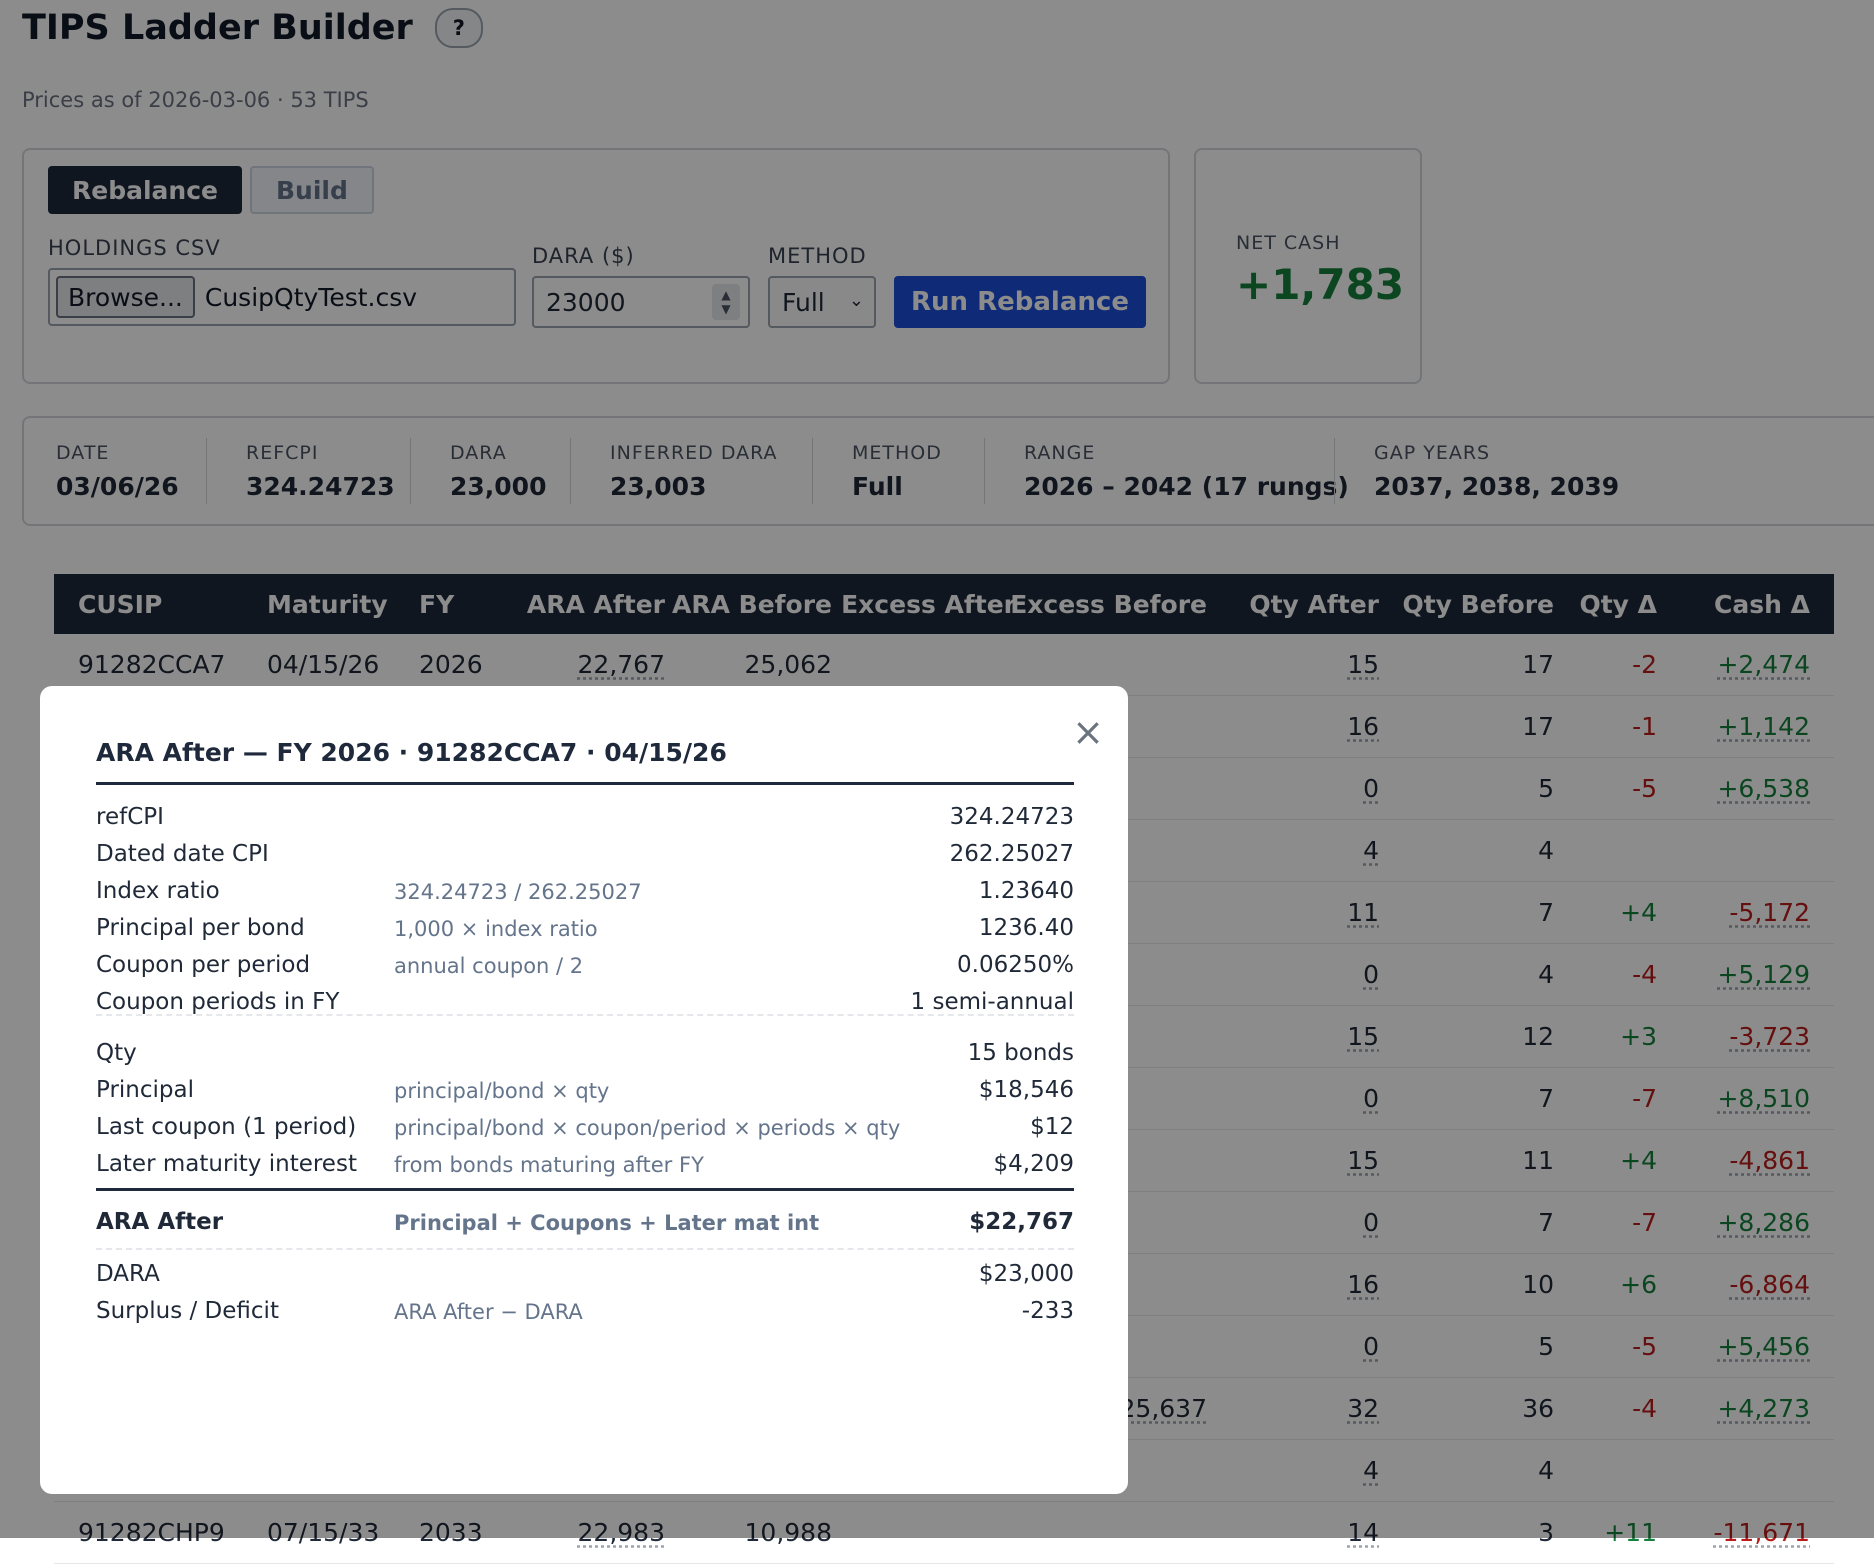 This screenshot has width=1874, height=1564. I want to click on modal-row-formula: Principal + Coupons + Later mat int, so click(607, 1223).